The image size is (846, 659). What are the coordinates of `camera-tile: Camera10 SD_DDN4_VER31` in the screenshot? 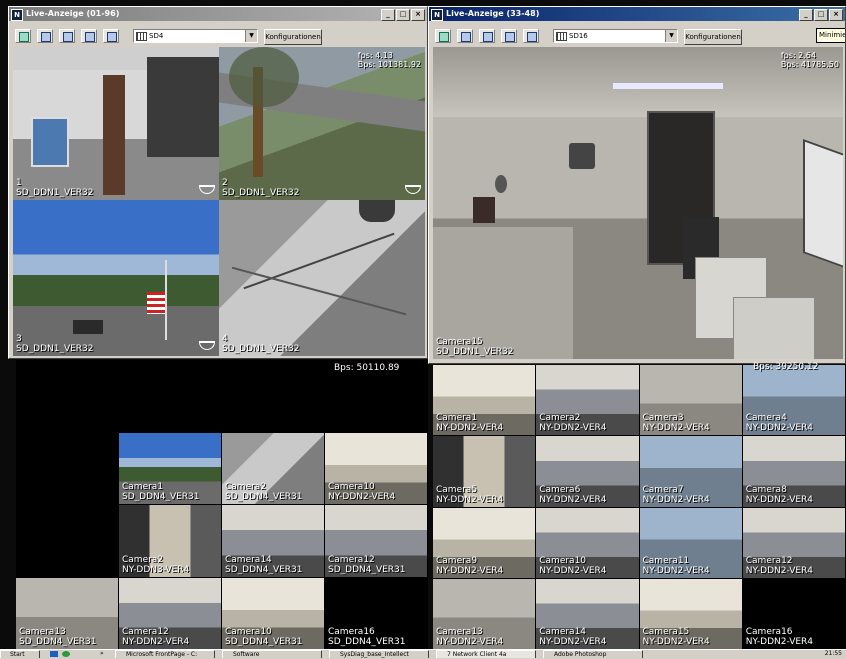 It's located at (273, 613).